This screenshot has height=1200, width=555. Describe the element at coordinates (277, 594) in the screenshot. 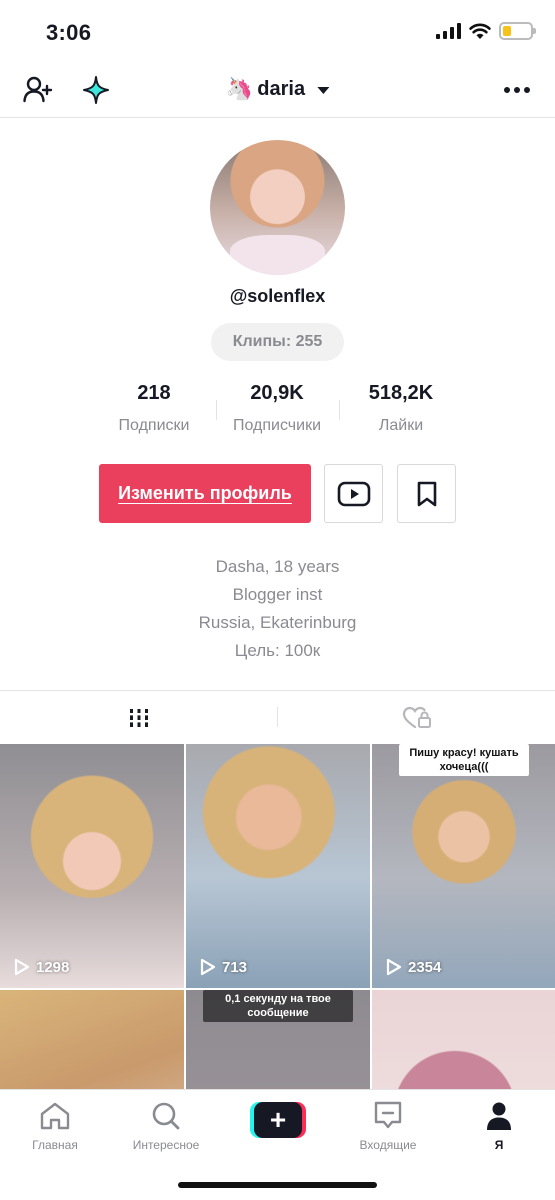

I see `bio-line: Blogger inst` at that location.